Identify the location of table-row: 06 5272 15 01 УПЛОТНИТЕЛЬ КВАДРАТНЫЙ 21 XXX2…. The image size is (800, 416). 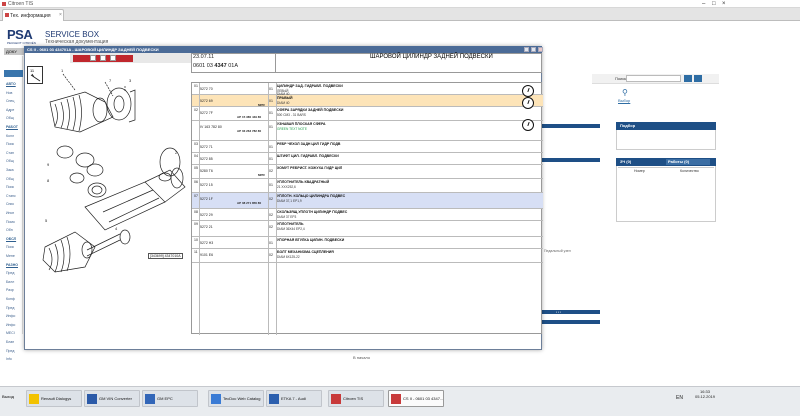
(367, 186).